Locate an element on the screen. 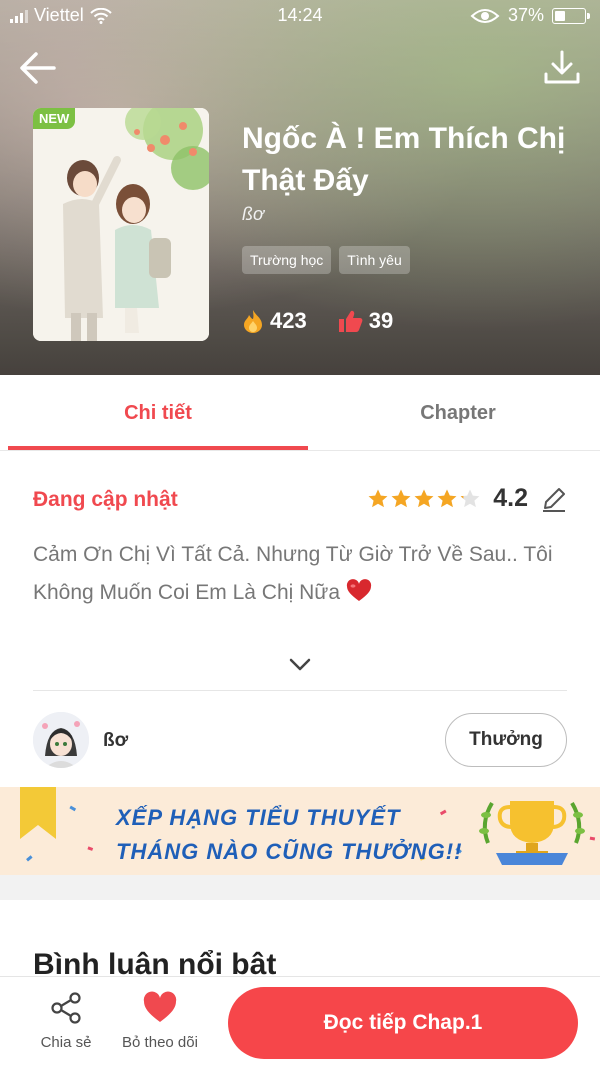 The image size is (600, 1067). heart-emoji-icon is located at coordinates (359, 590).